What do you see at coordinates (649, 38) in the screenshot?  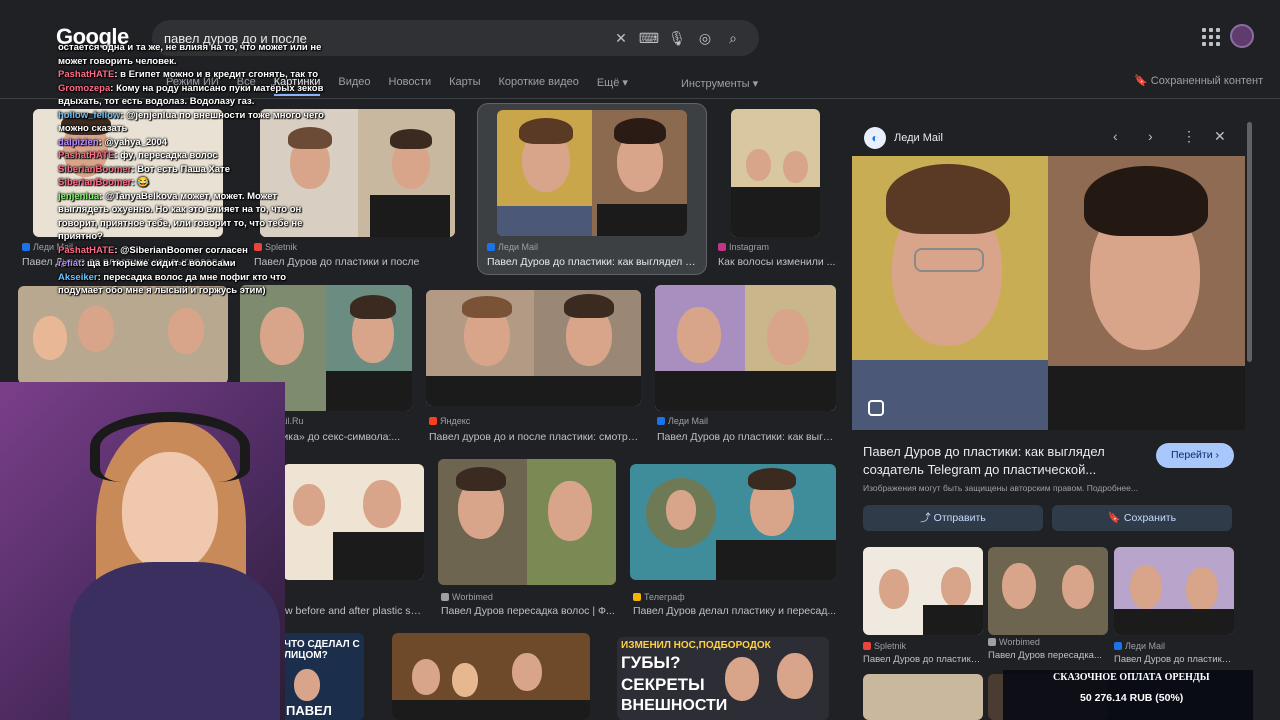 I see `keyboard-icon: ⌨` at bounding box center [649, 38].